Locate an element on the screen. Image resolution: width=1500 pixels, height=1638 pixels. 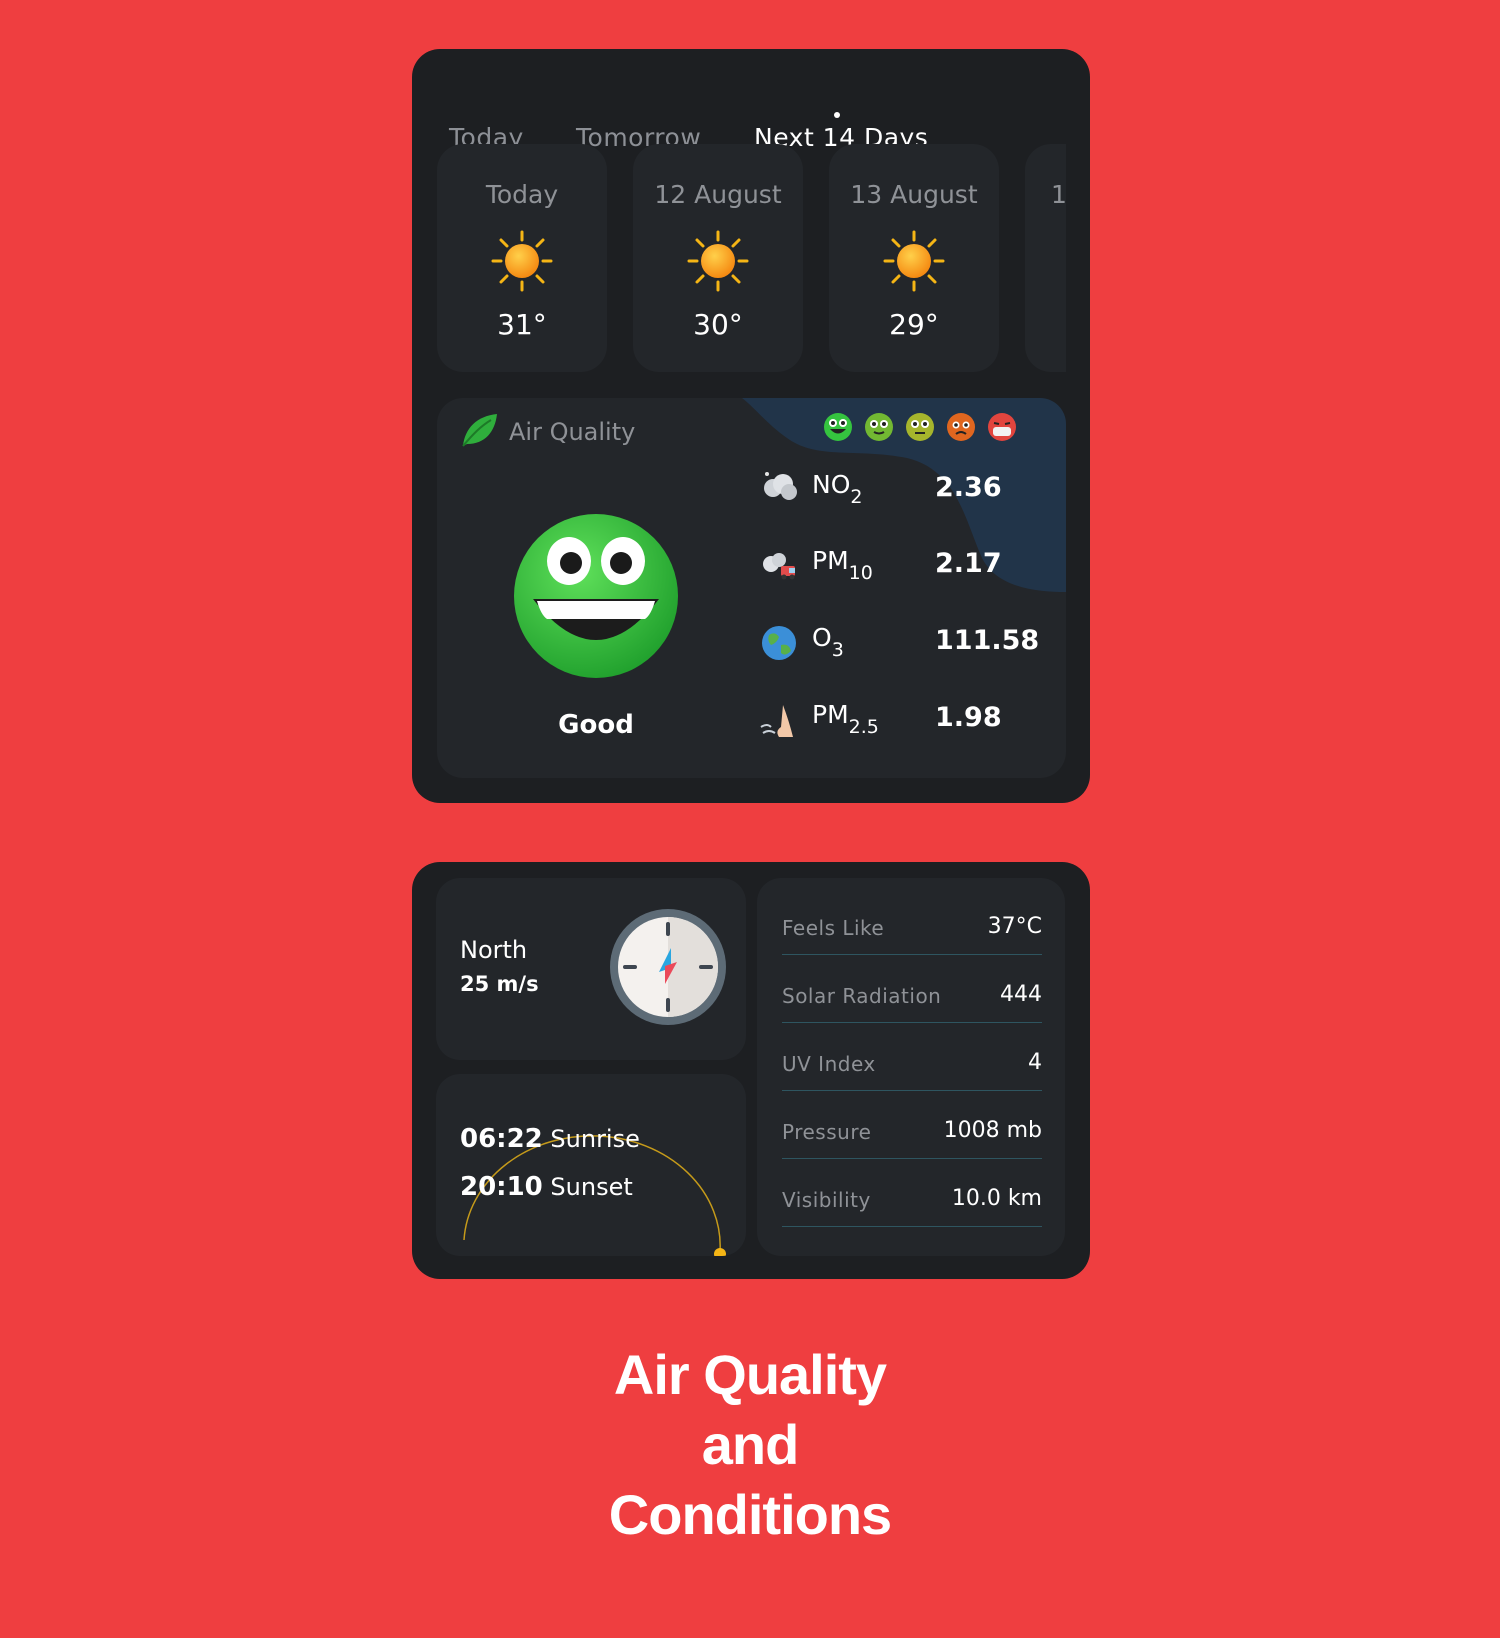
good-face-icon is located at coordinates (879, 427).